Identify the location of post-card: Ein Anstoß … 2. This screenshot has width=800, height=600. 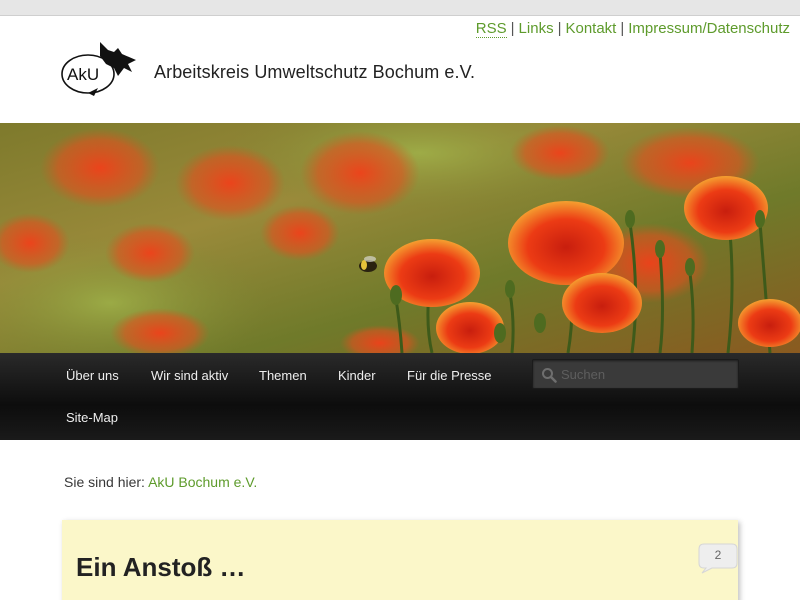
(400, 560).